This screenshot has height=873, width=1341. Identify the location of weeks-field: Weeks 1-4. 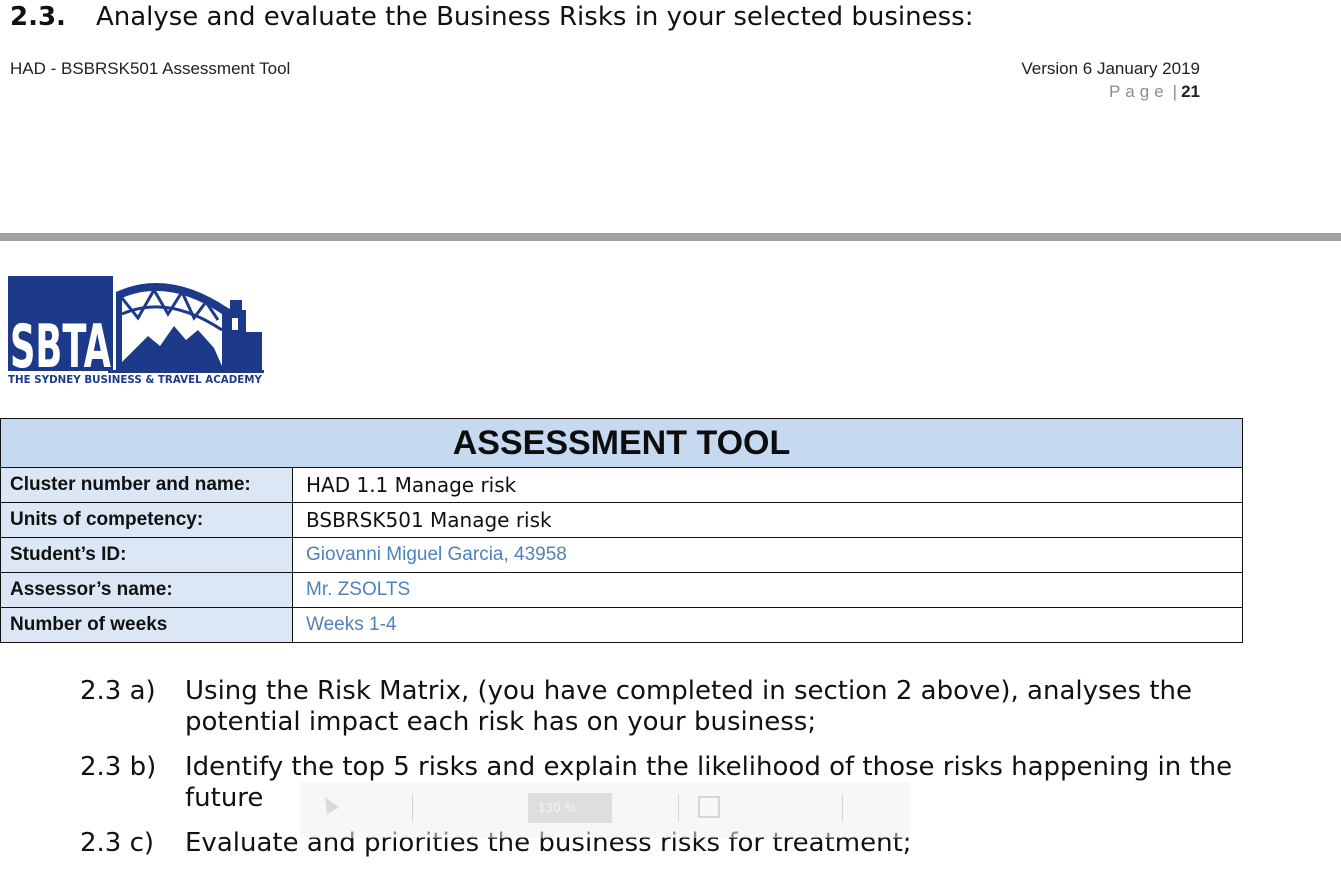
(767, 625).